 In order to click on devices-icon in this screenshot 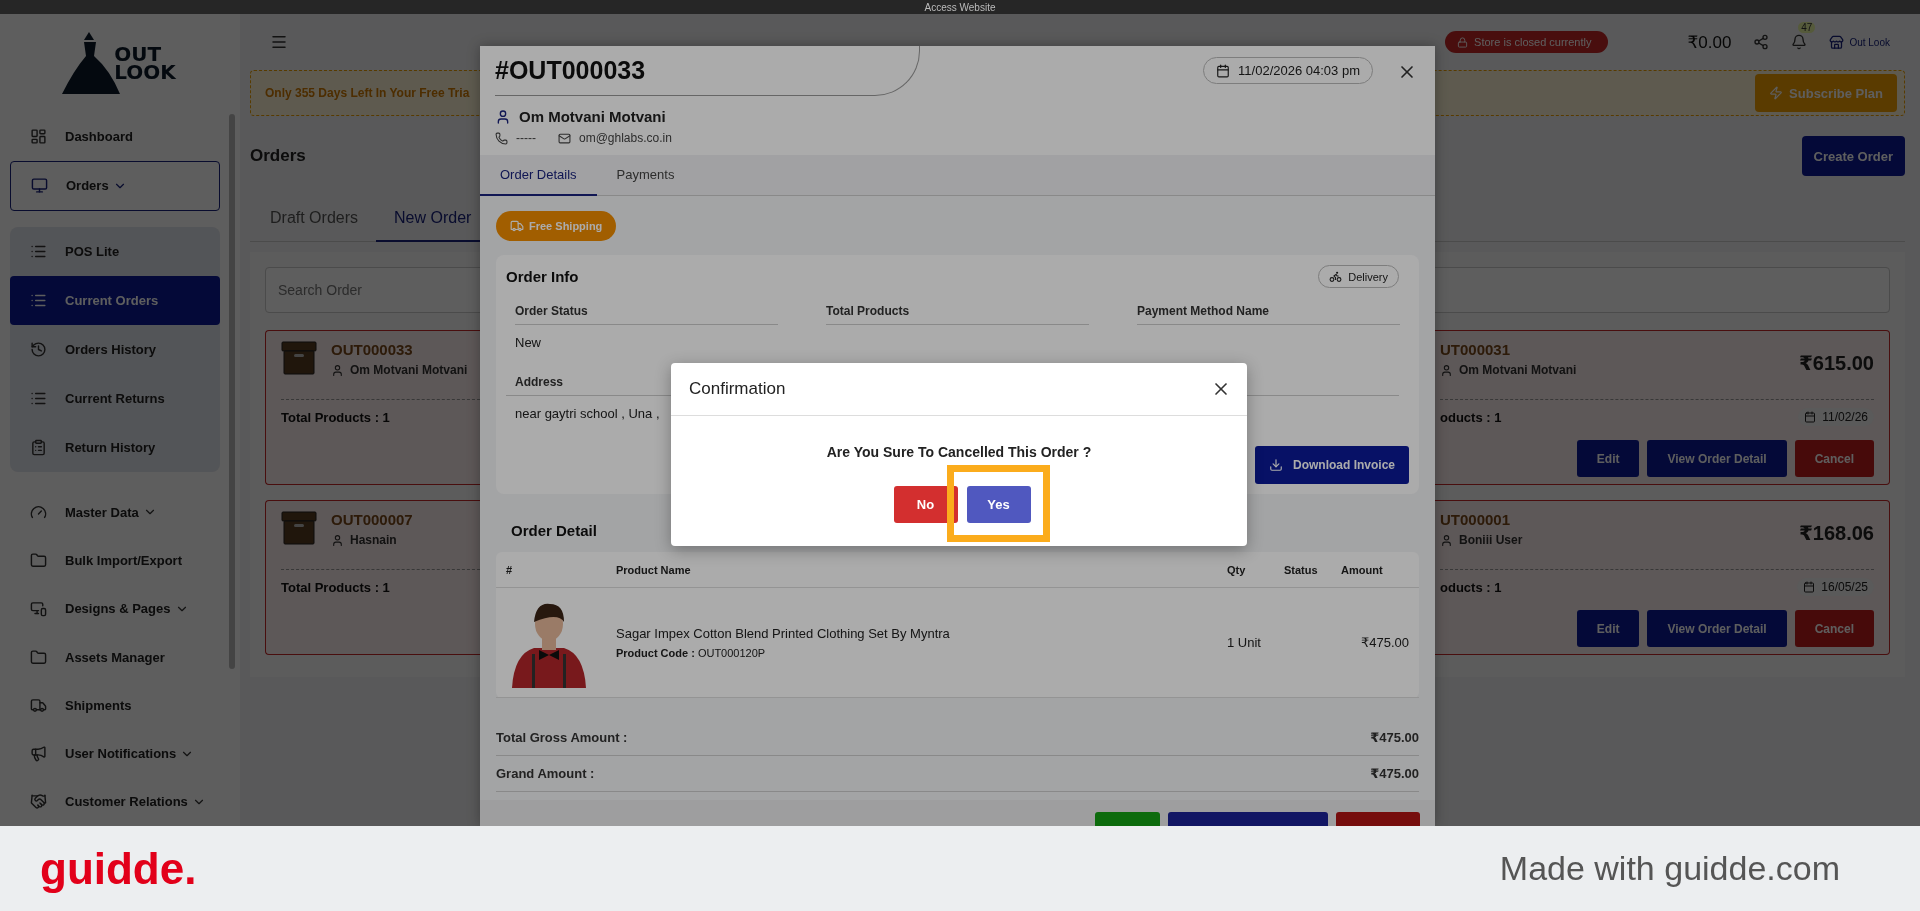, I will do `click(38, 609)`.